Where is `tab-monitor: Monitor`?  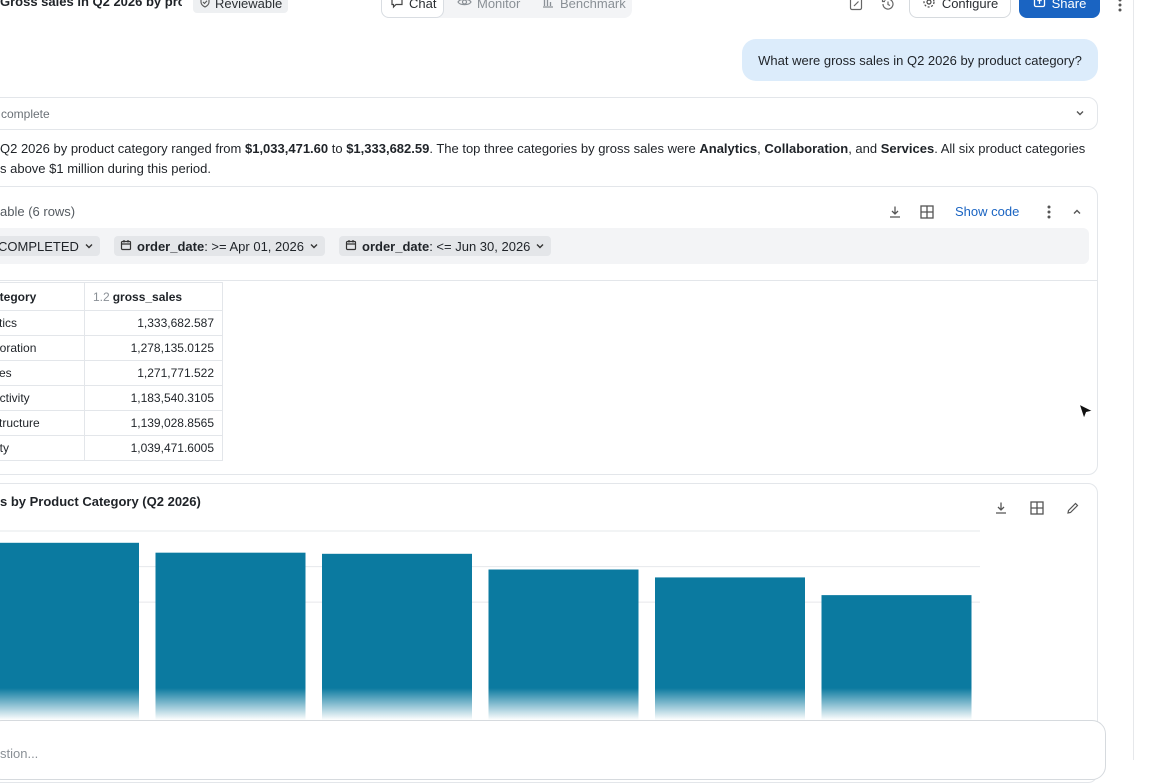
tab-monitor: Monitor is located at coordinates (488, 9).